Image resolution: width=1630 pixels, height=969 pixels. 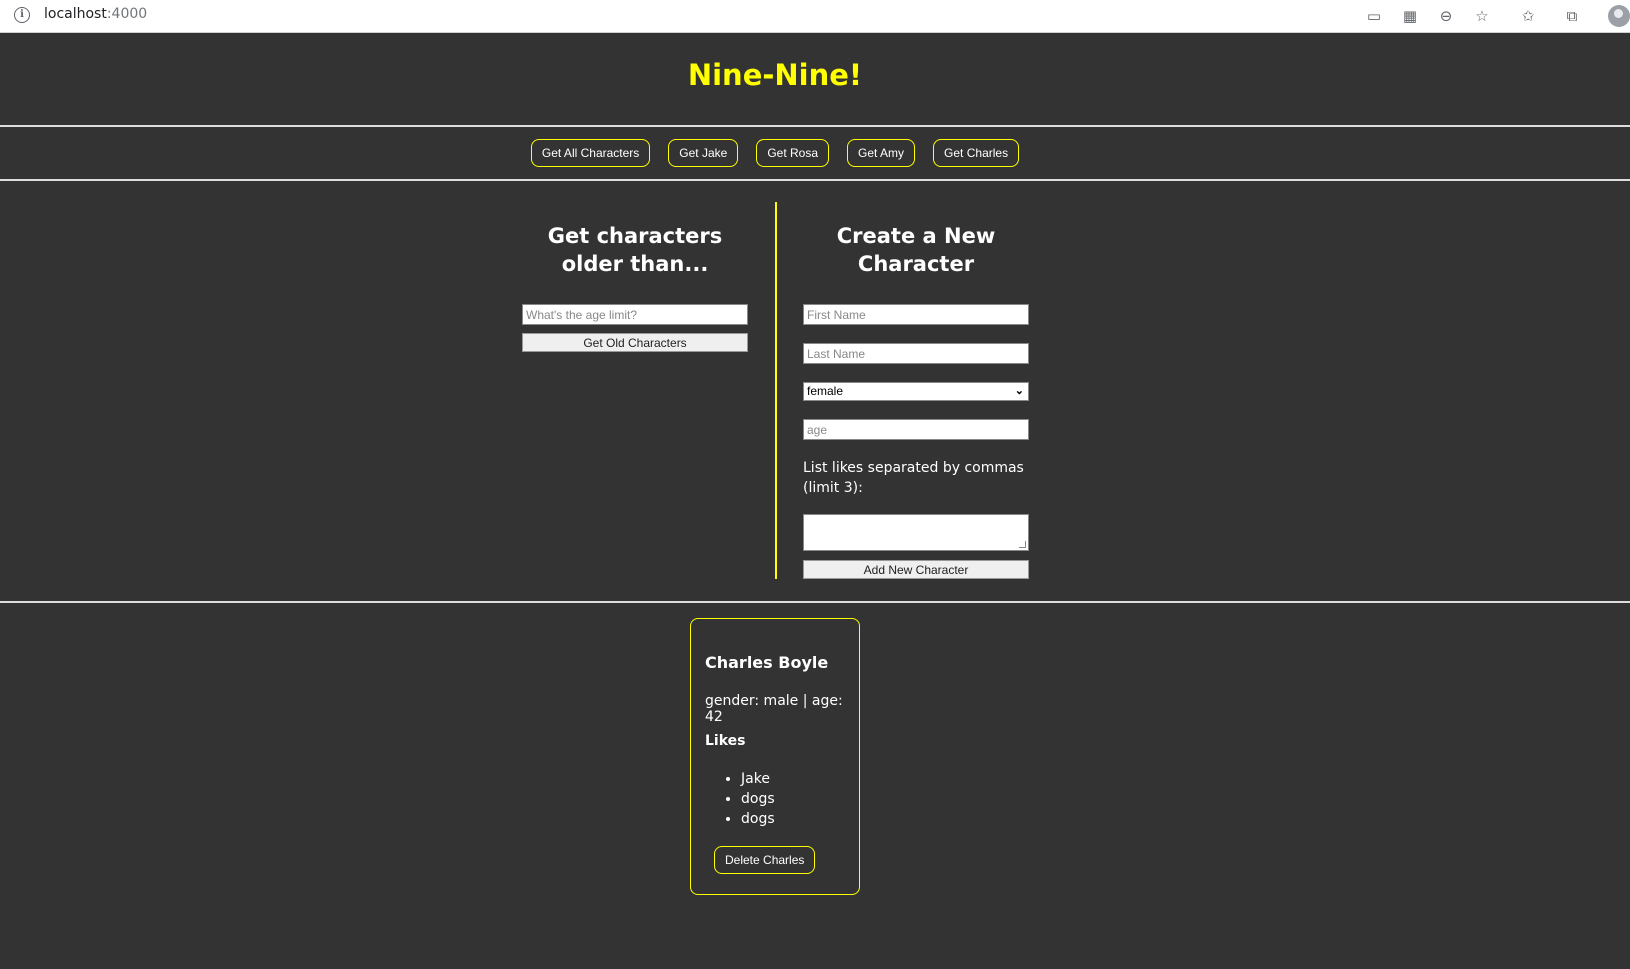 I want to click on browser-toolbar: i localhost:4000 ▭ ▦ ⊖ ☆ ✩ ⧉, so click(x=815, y=16).